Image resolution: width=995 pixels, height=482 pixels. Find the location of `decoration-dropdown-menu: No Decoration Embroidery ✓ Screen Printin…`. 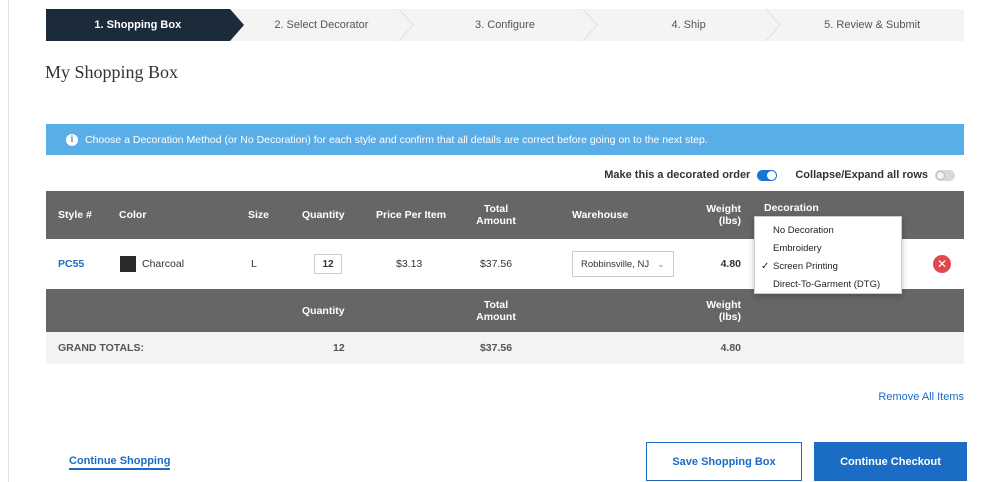

decoration-dropdown-menu: No Decoration Embroidery ✓ Screen Printin… is located at coordinates (828, 255).